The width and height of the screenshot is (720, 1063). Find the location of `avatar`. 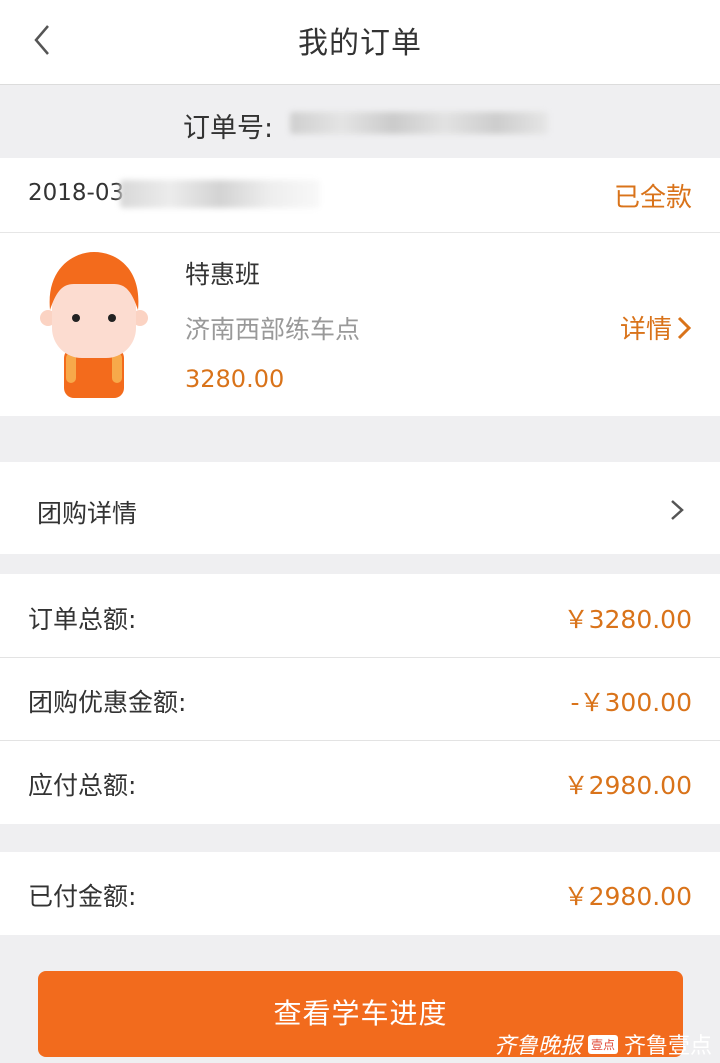

avatar is located at coordinates (94, 325).